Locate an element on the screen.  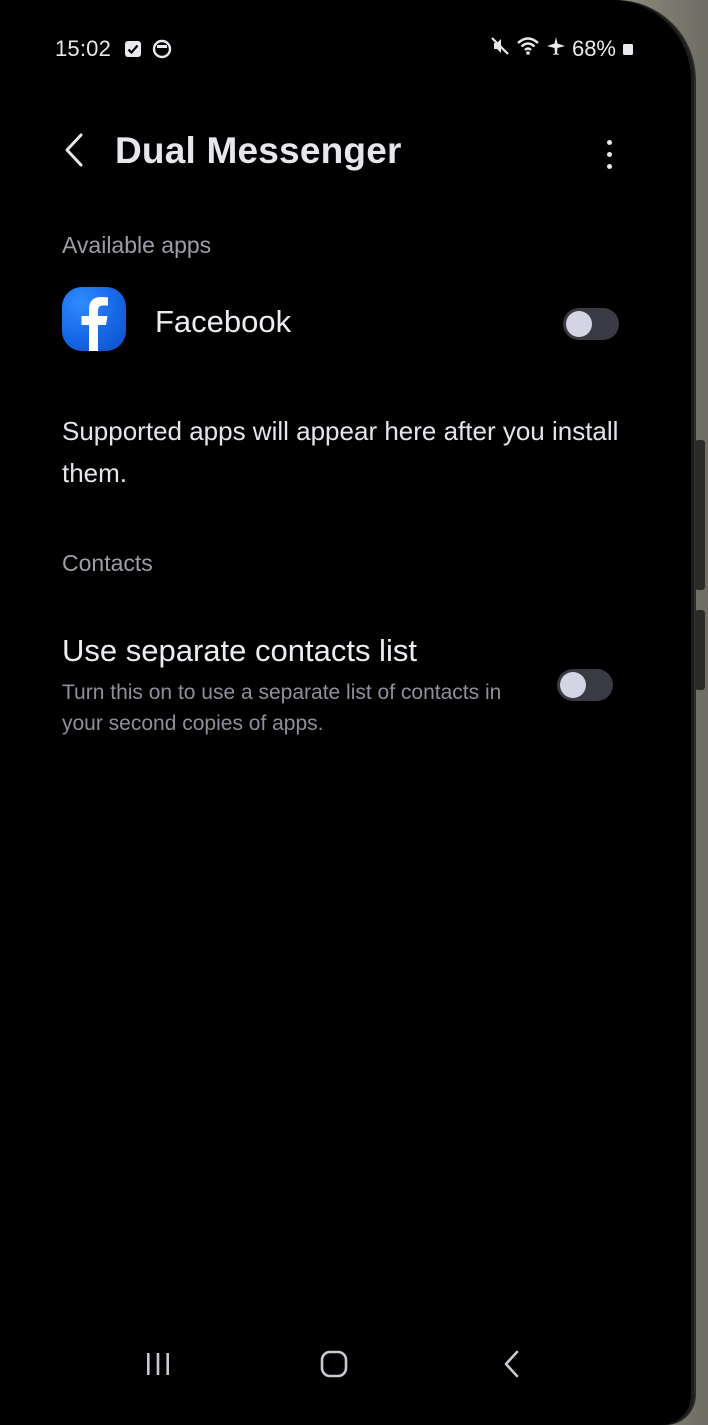
facebook-toggle is located at coordinates (591, 324).